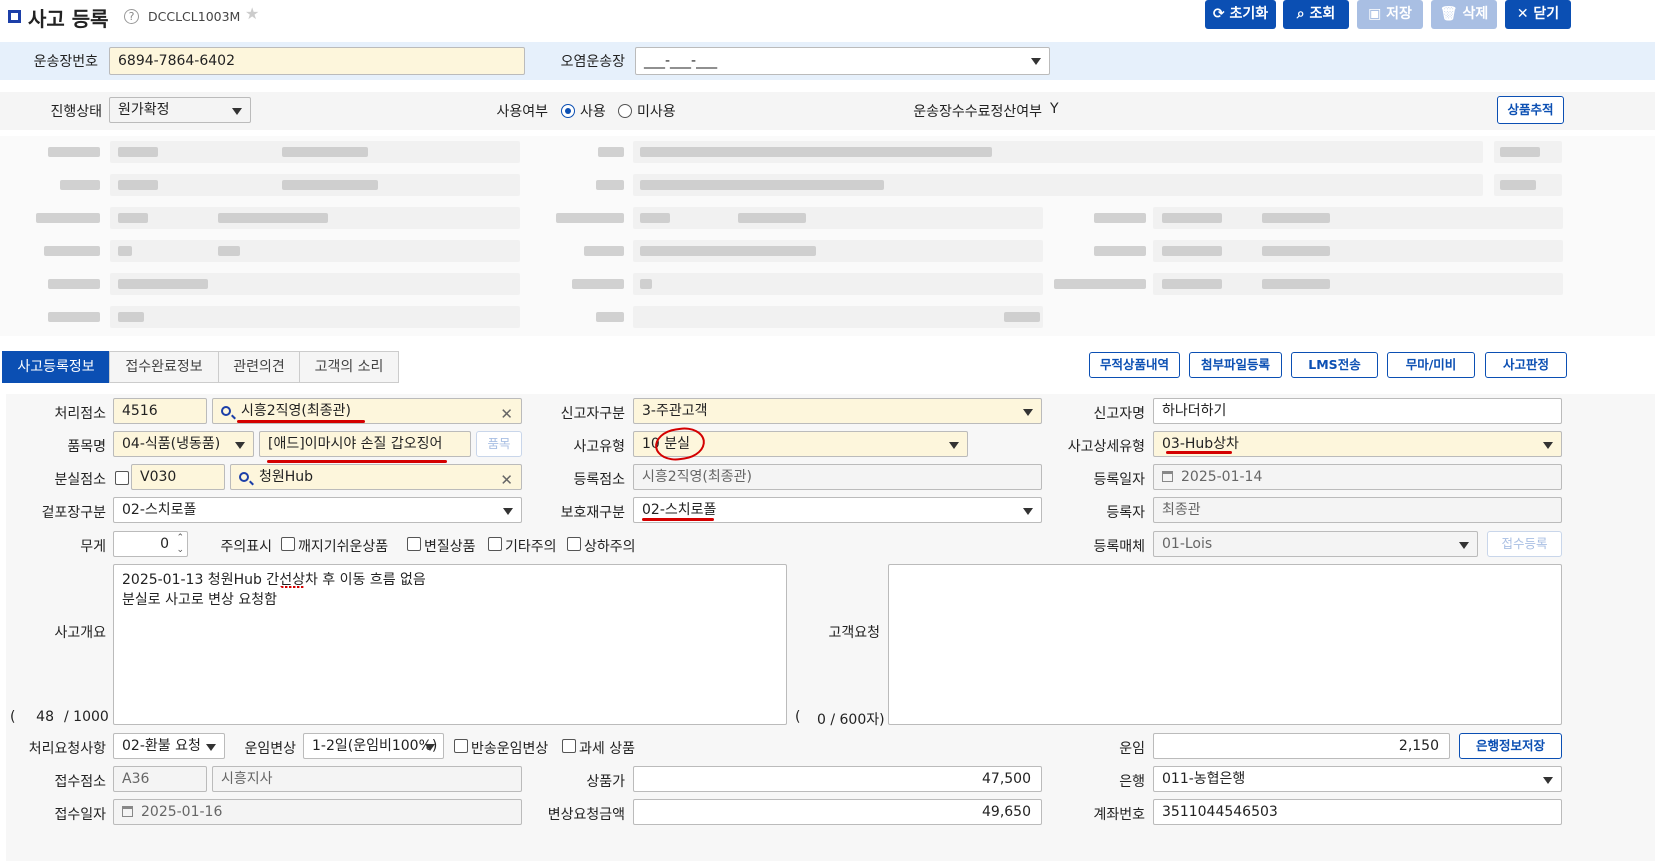 The height and width of the screenshot is (861, 1655). Describe the element at coordinates (625, 111) in the screenshot. I see `use-no-radio` at that location.